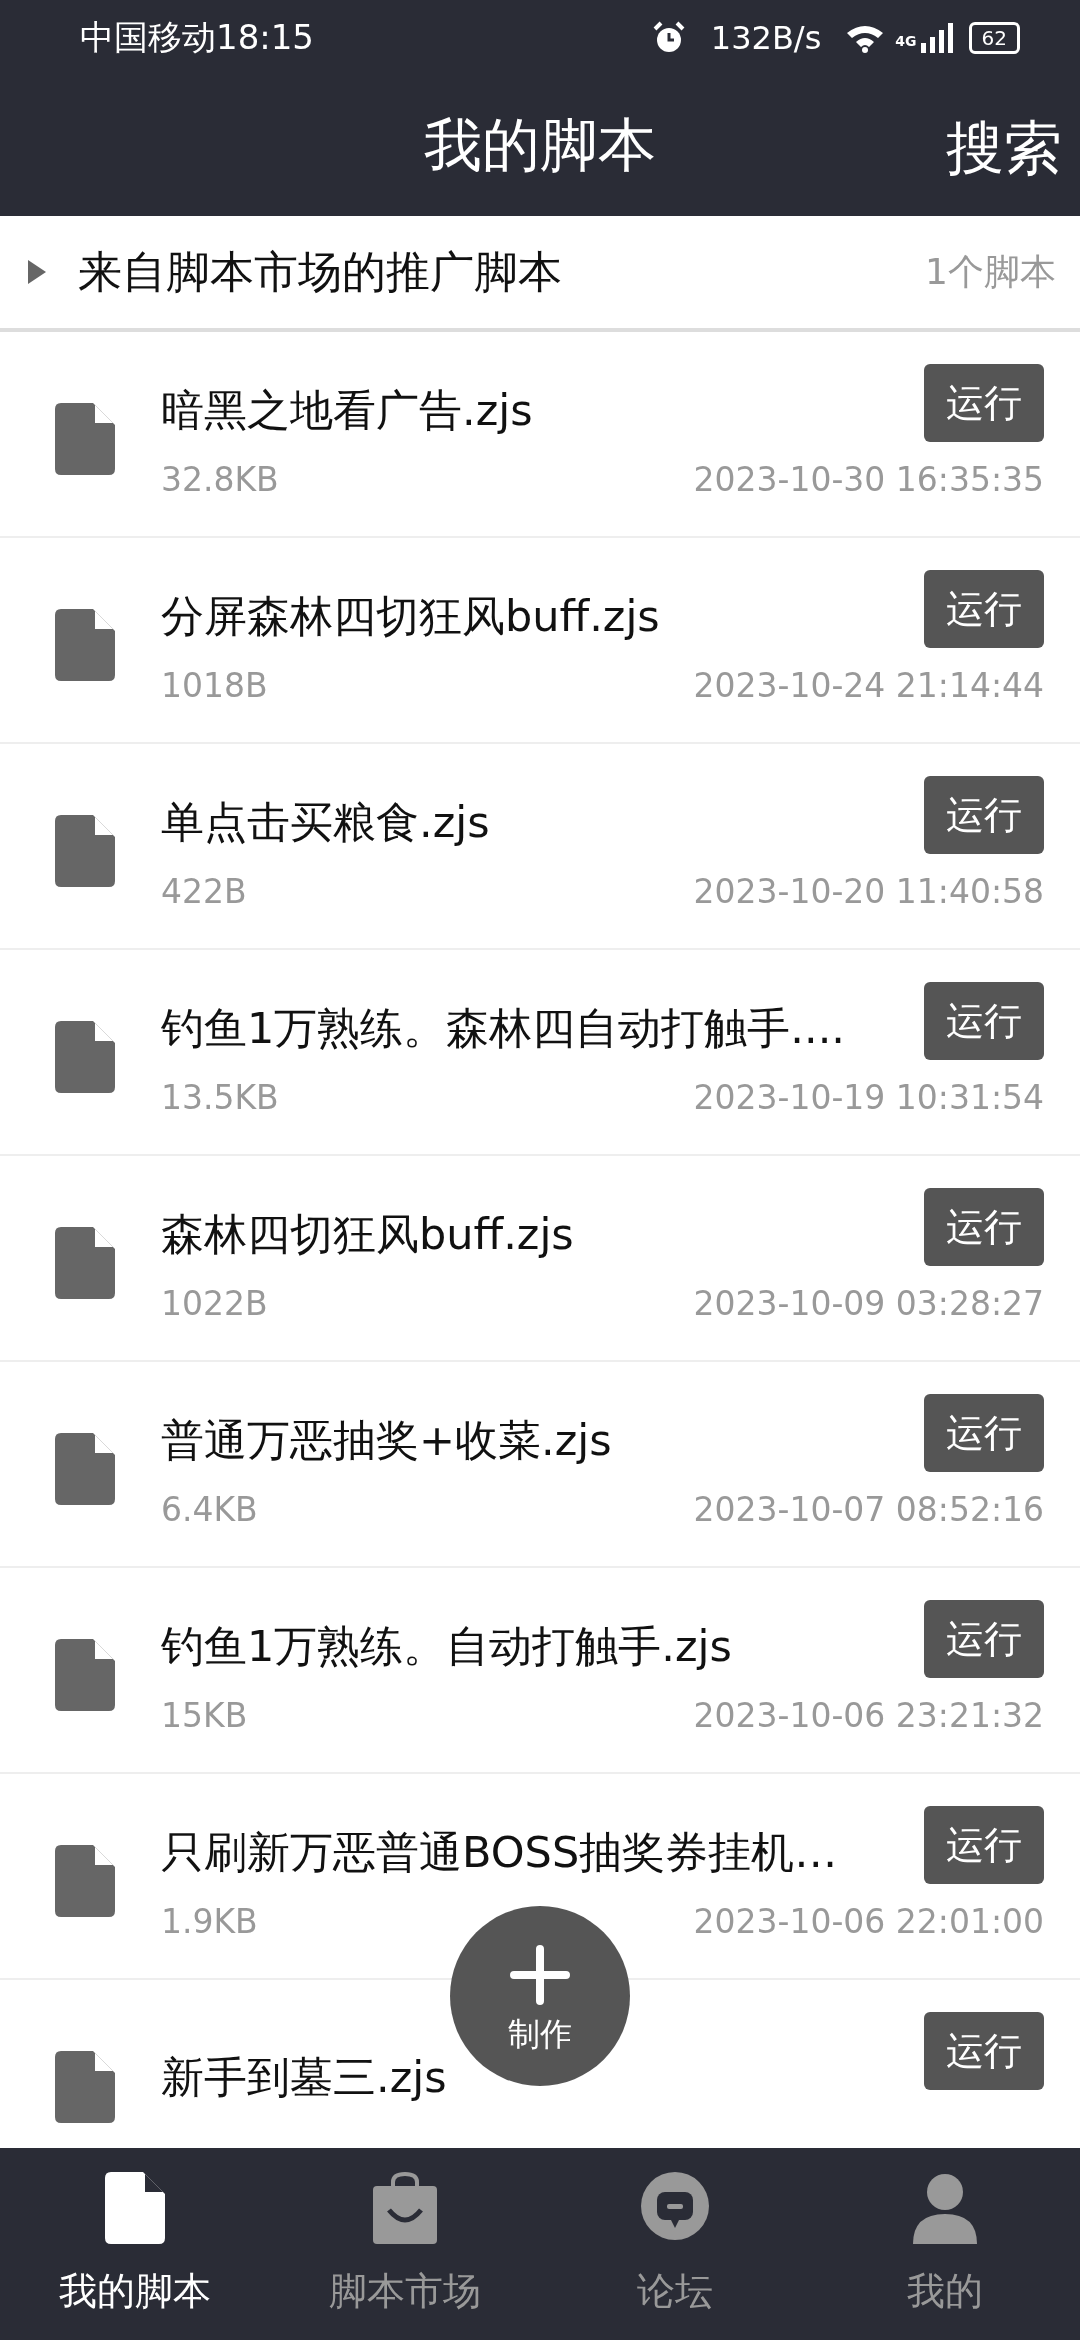 This screenshot has height=2340, width=1080. What do you see at coordinates (405, 2207) in the screenshot?
I see `shopping-bag-icon` at bounding box center [405, 2207].